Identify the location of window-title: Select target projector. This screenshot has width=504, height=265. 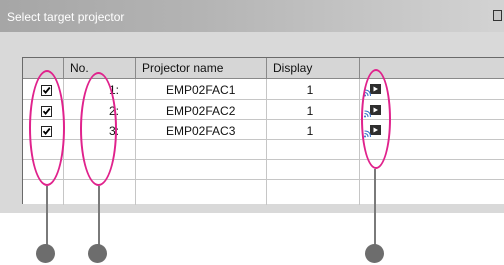
(66, 17).